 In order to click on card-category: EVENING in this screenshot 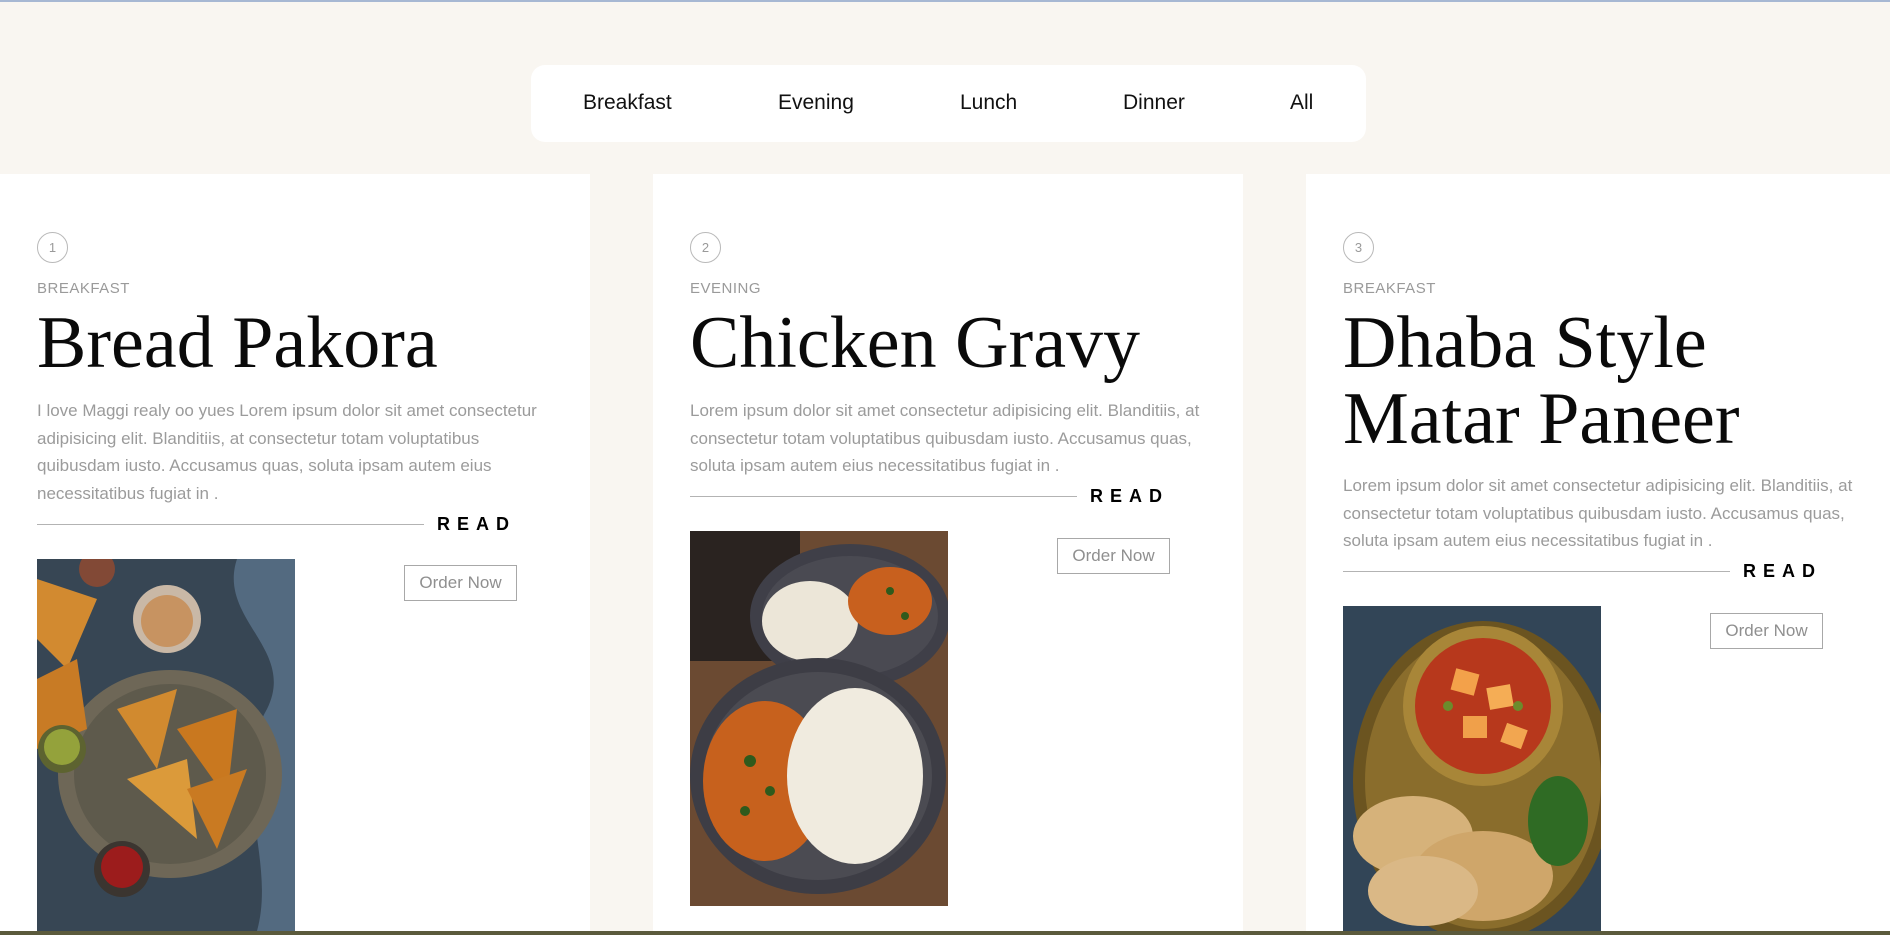, I will do `click(726, 288)`.